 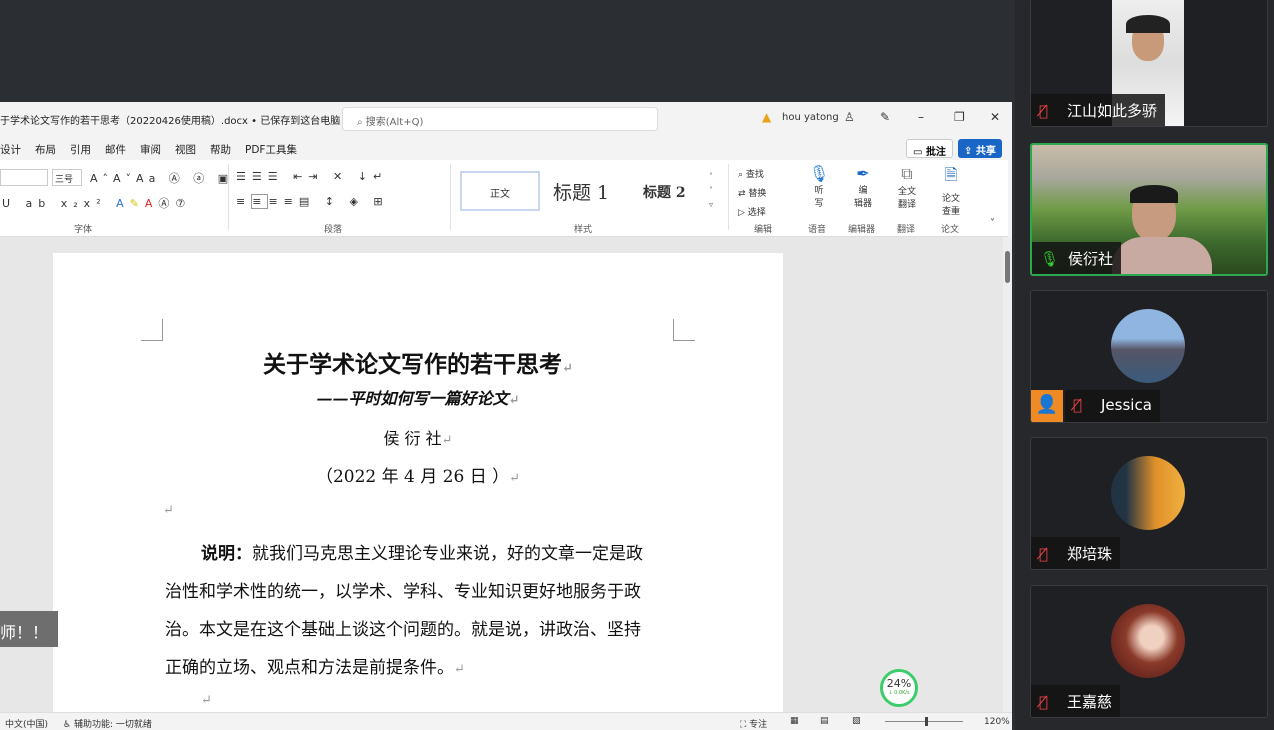 I want to click on editing-group: ⌕ 查找 ⇄ 替换 ▷ 选择, so click(x=752, y=194).